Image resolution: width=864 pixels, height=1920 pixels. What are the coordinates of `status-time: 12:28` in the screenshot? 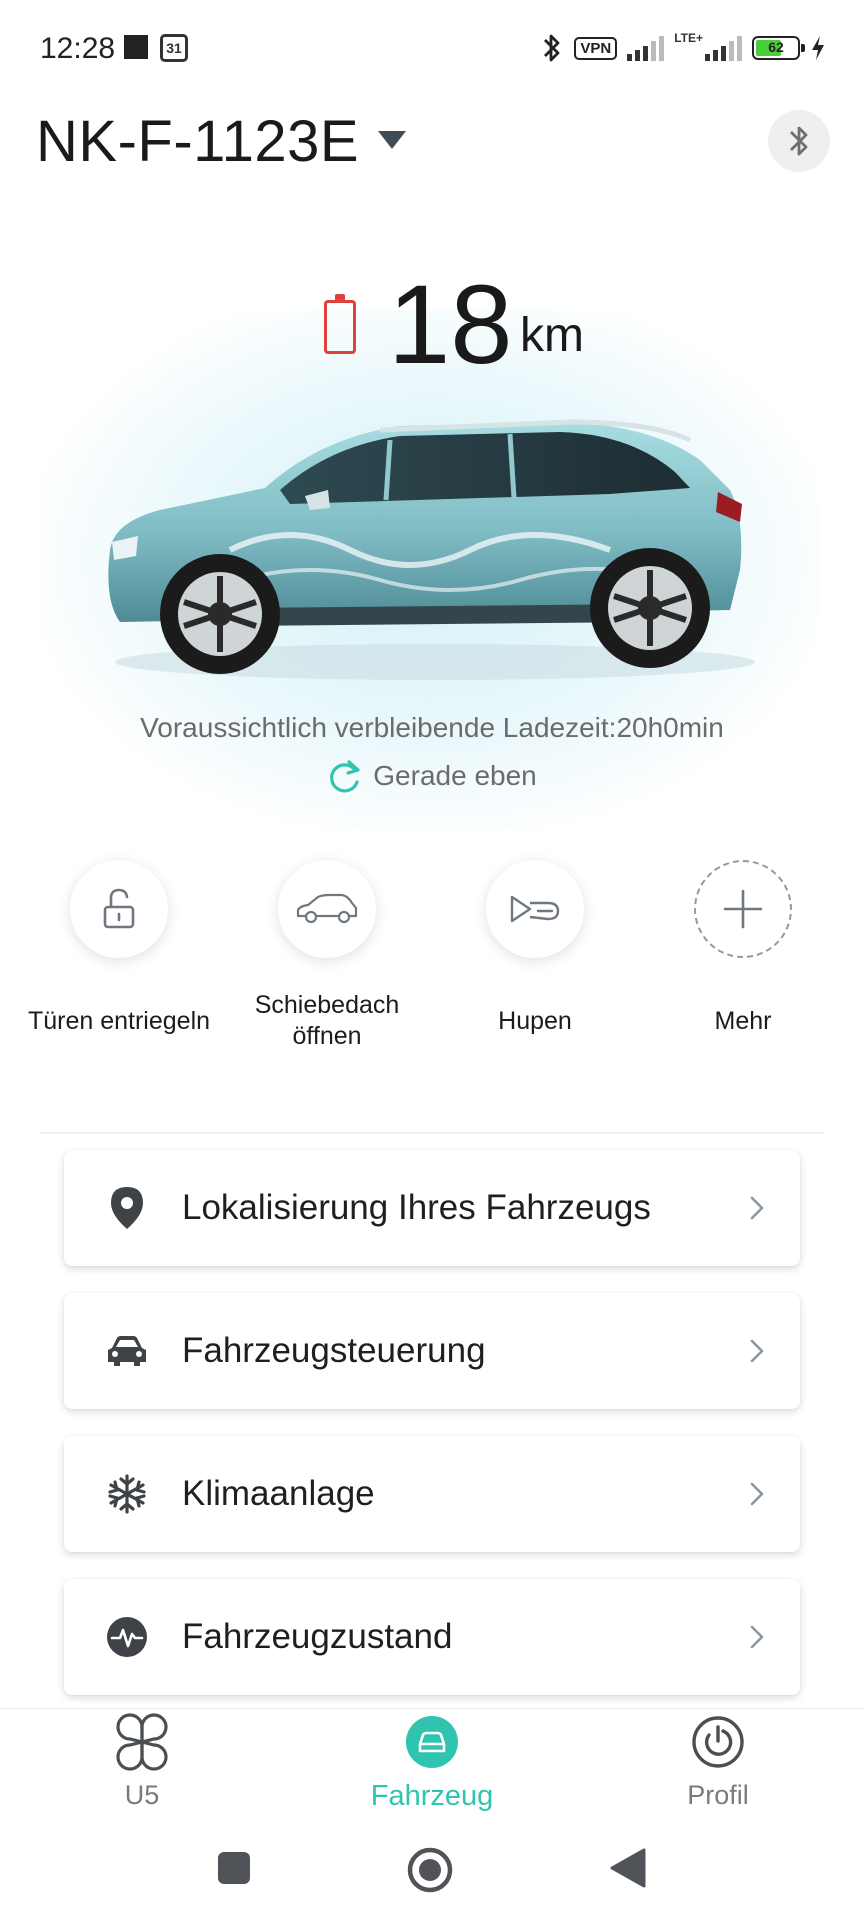 It's located at (78, 48).